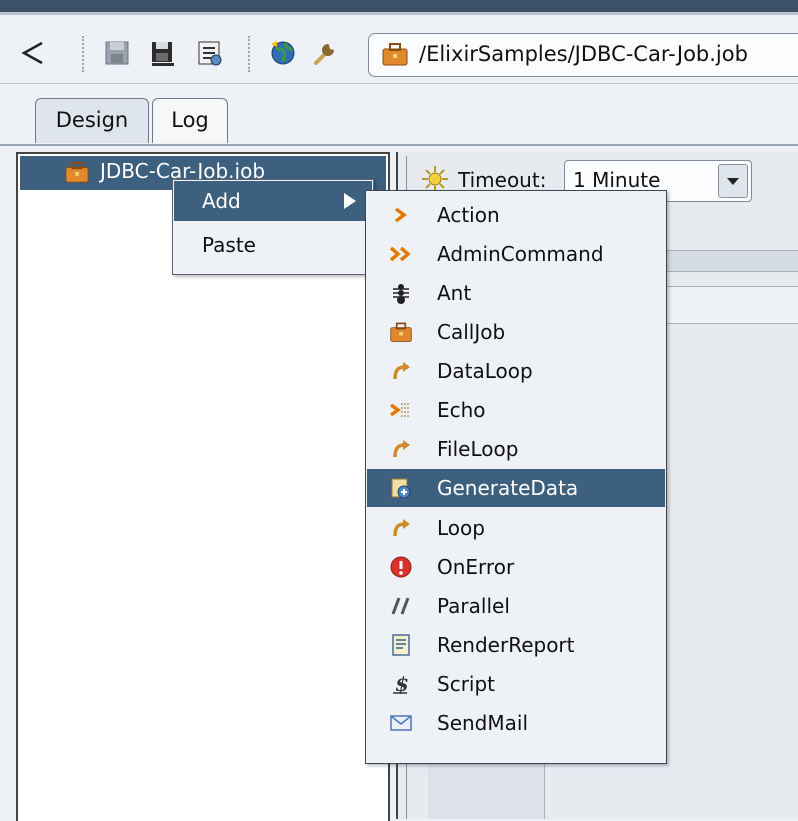  What do you see at coordinates (485, 371) in the screenshot?
I see `submenu-item-label: DataLoop` at bounding box center [485, 371].